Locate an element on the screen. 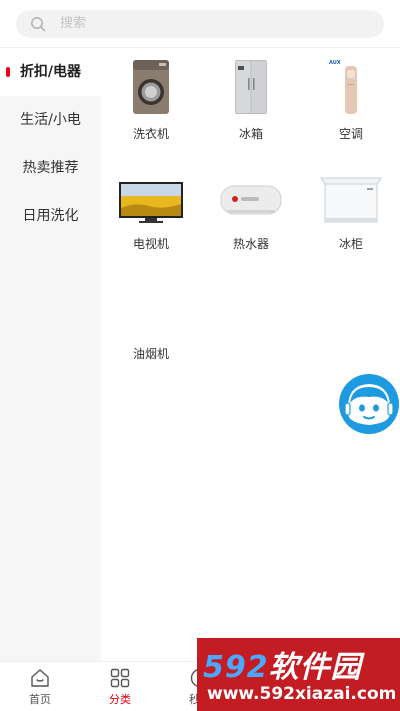 Image resolution: width=400 pixels, height=711 pixels. sidebar-item-hot-recommend: 热卖推荐 is located at coordinates (50, 168).